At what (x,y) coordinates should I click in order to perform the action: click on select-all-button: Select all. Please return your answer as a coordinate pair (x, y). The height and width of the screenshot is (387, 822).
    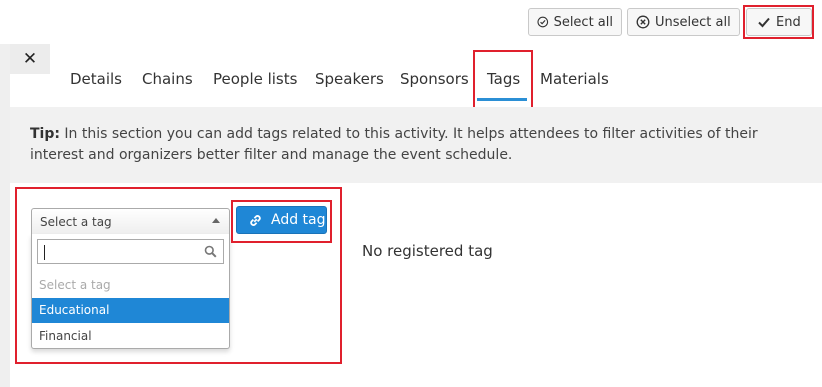
    Looking at the image, I should click on (575, 22).